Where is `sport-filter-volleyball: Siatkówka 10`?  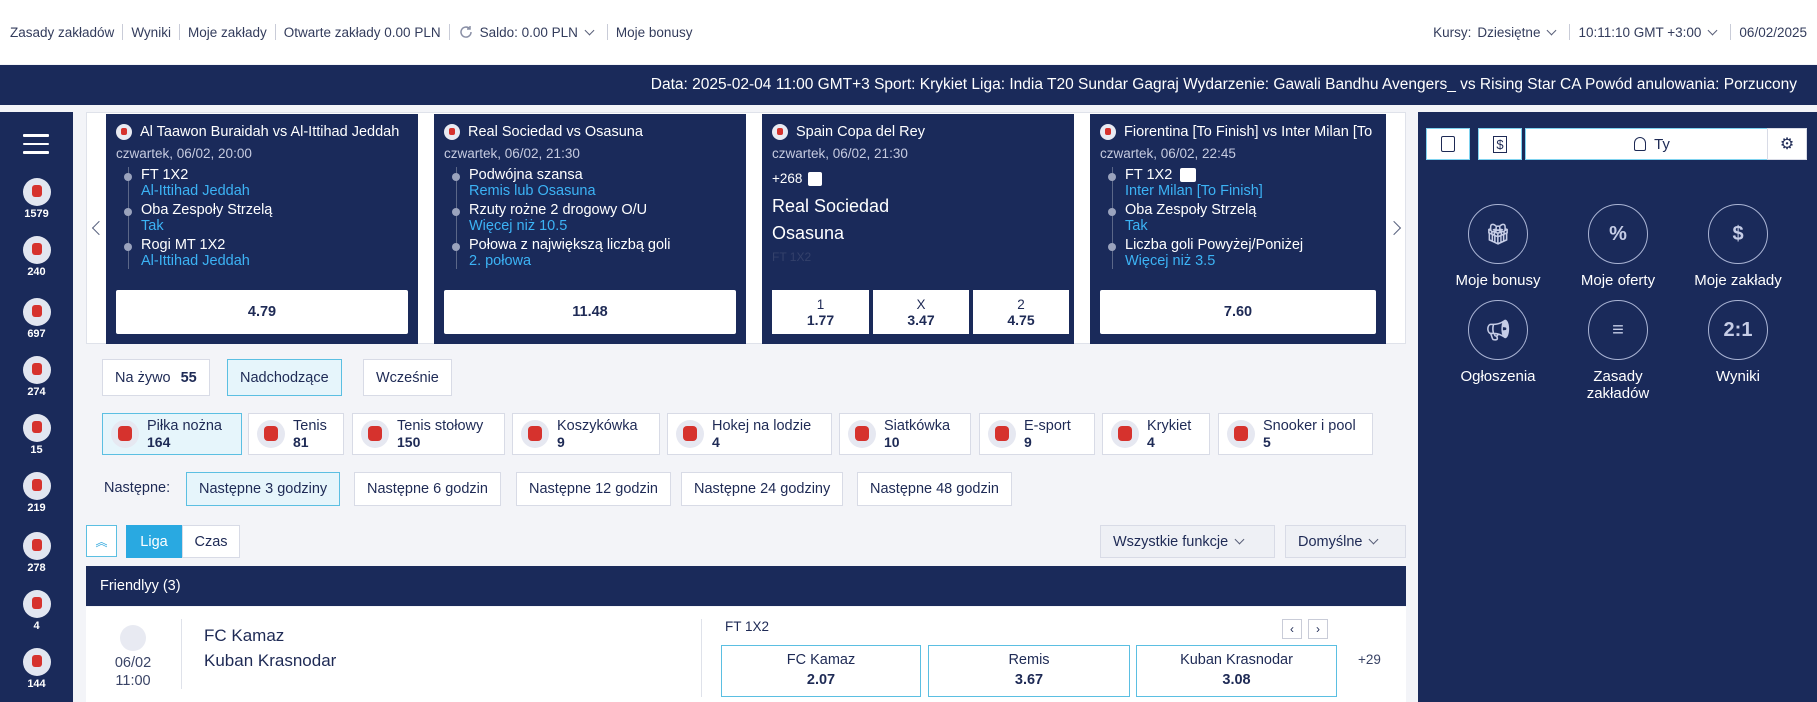
sport-filter-volleyball: Siatkówka 10 is located at coordinates (905, 434).